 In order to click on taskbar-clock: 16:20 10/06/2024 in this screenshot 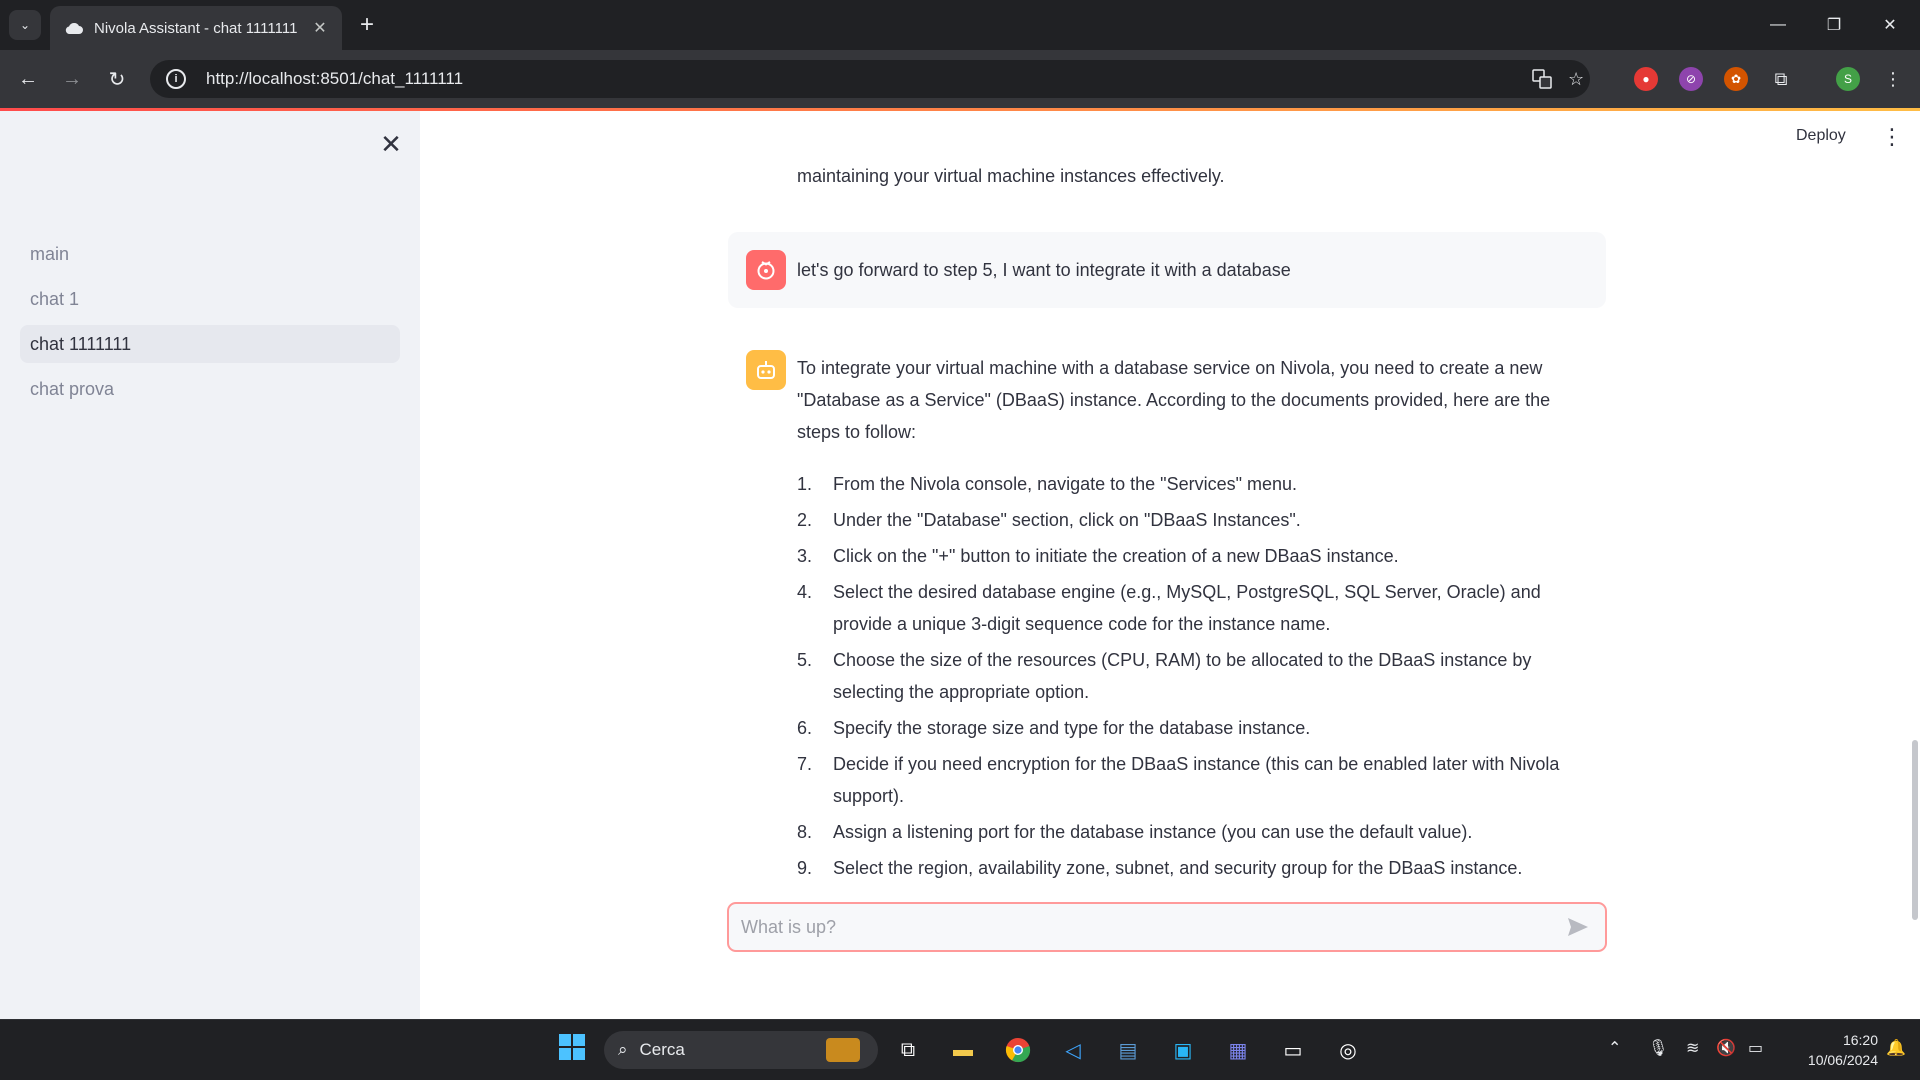, I will do `click(1832, 1050)`.